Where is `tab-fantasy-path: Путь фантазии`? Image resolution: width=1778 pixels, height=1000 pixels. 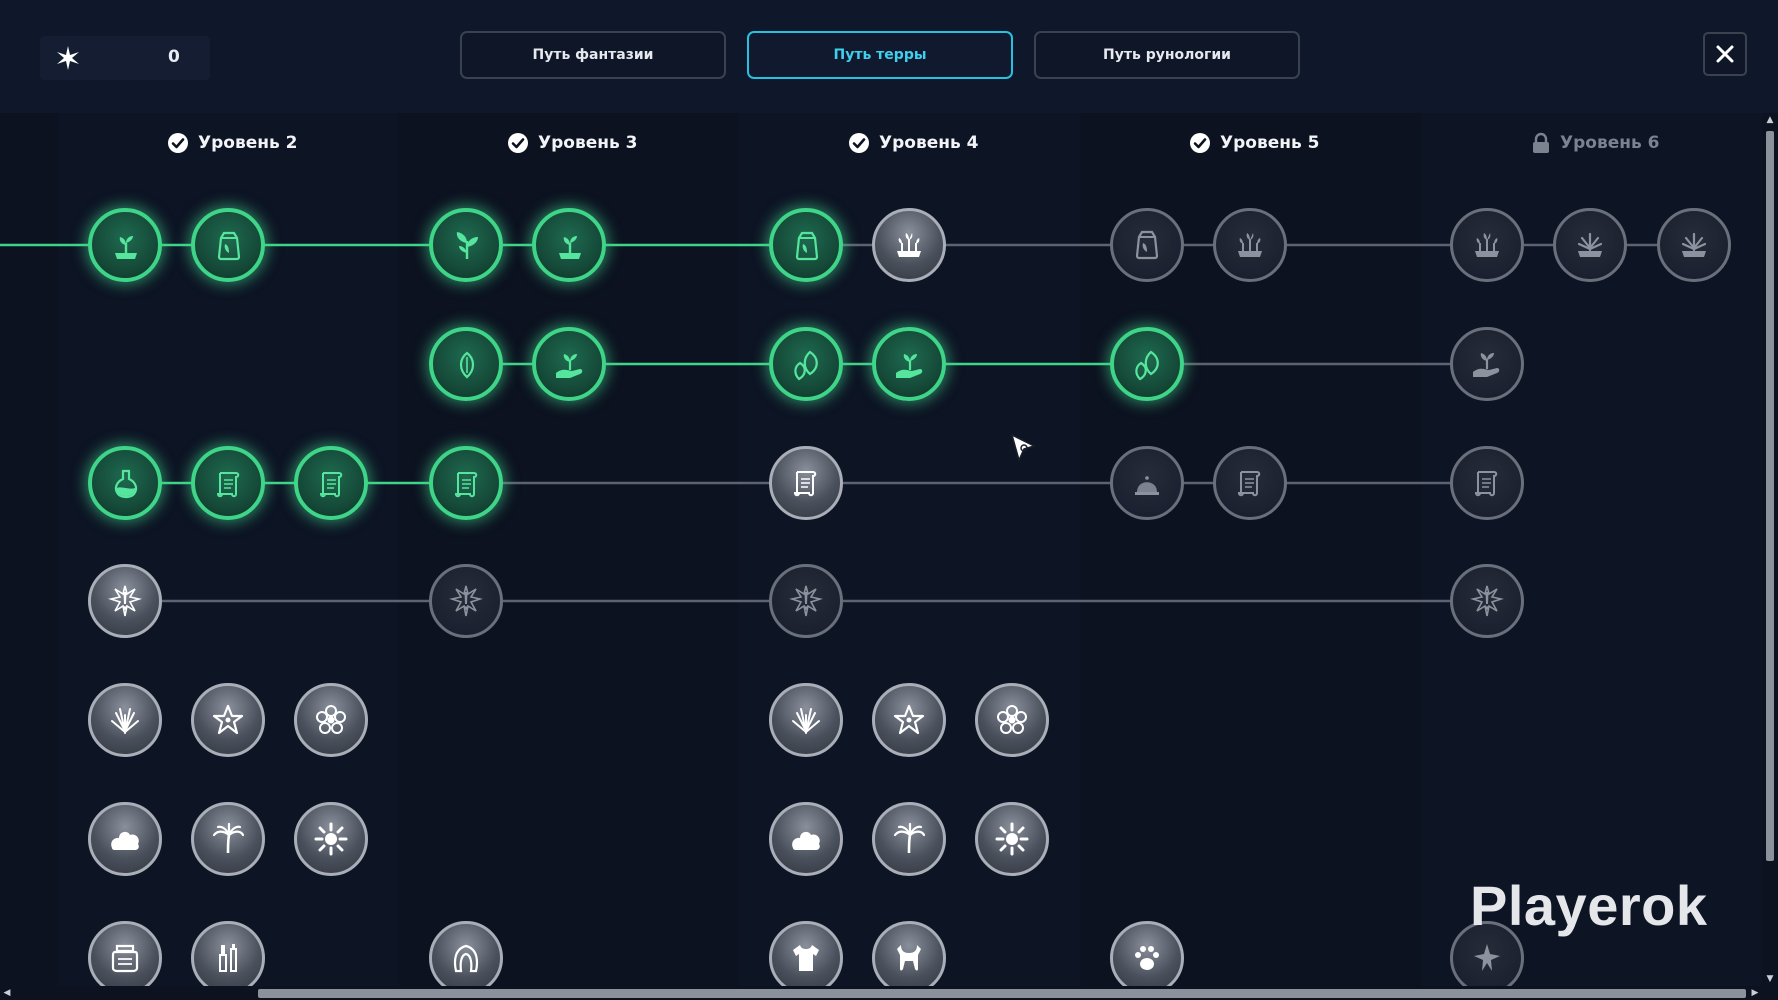 tab-fantasy-path: Путь фантазии is located at coordinates (593, 55).